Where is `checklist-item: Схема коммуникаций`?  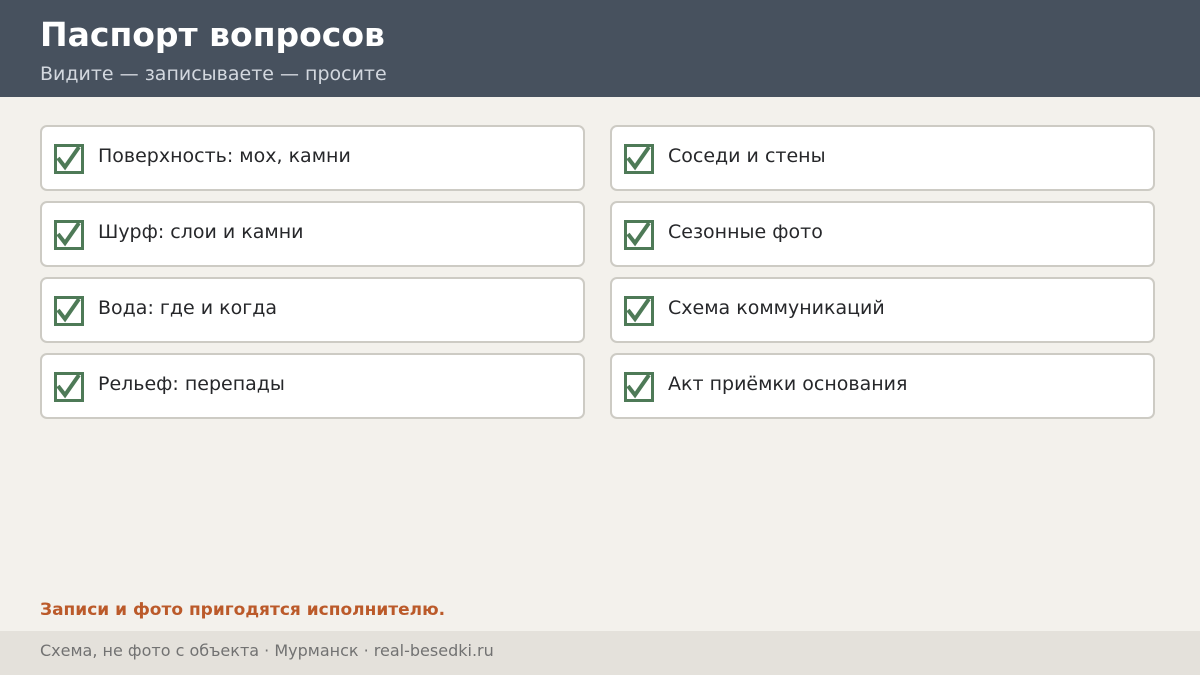
checklist-item: Схема коммуникаций is located at coordinates (882, 310).